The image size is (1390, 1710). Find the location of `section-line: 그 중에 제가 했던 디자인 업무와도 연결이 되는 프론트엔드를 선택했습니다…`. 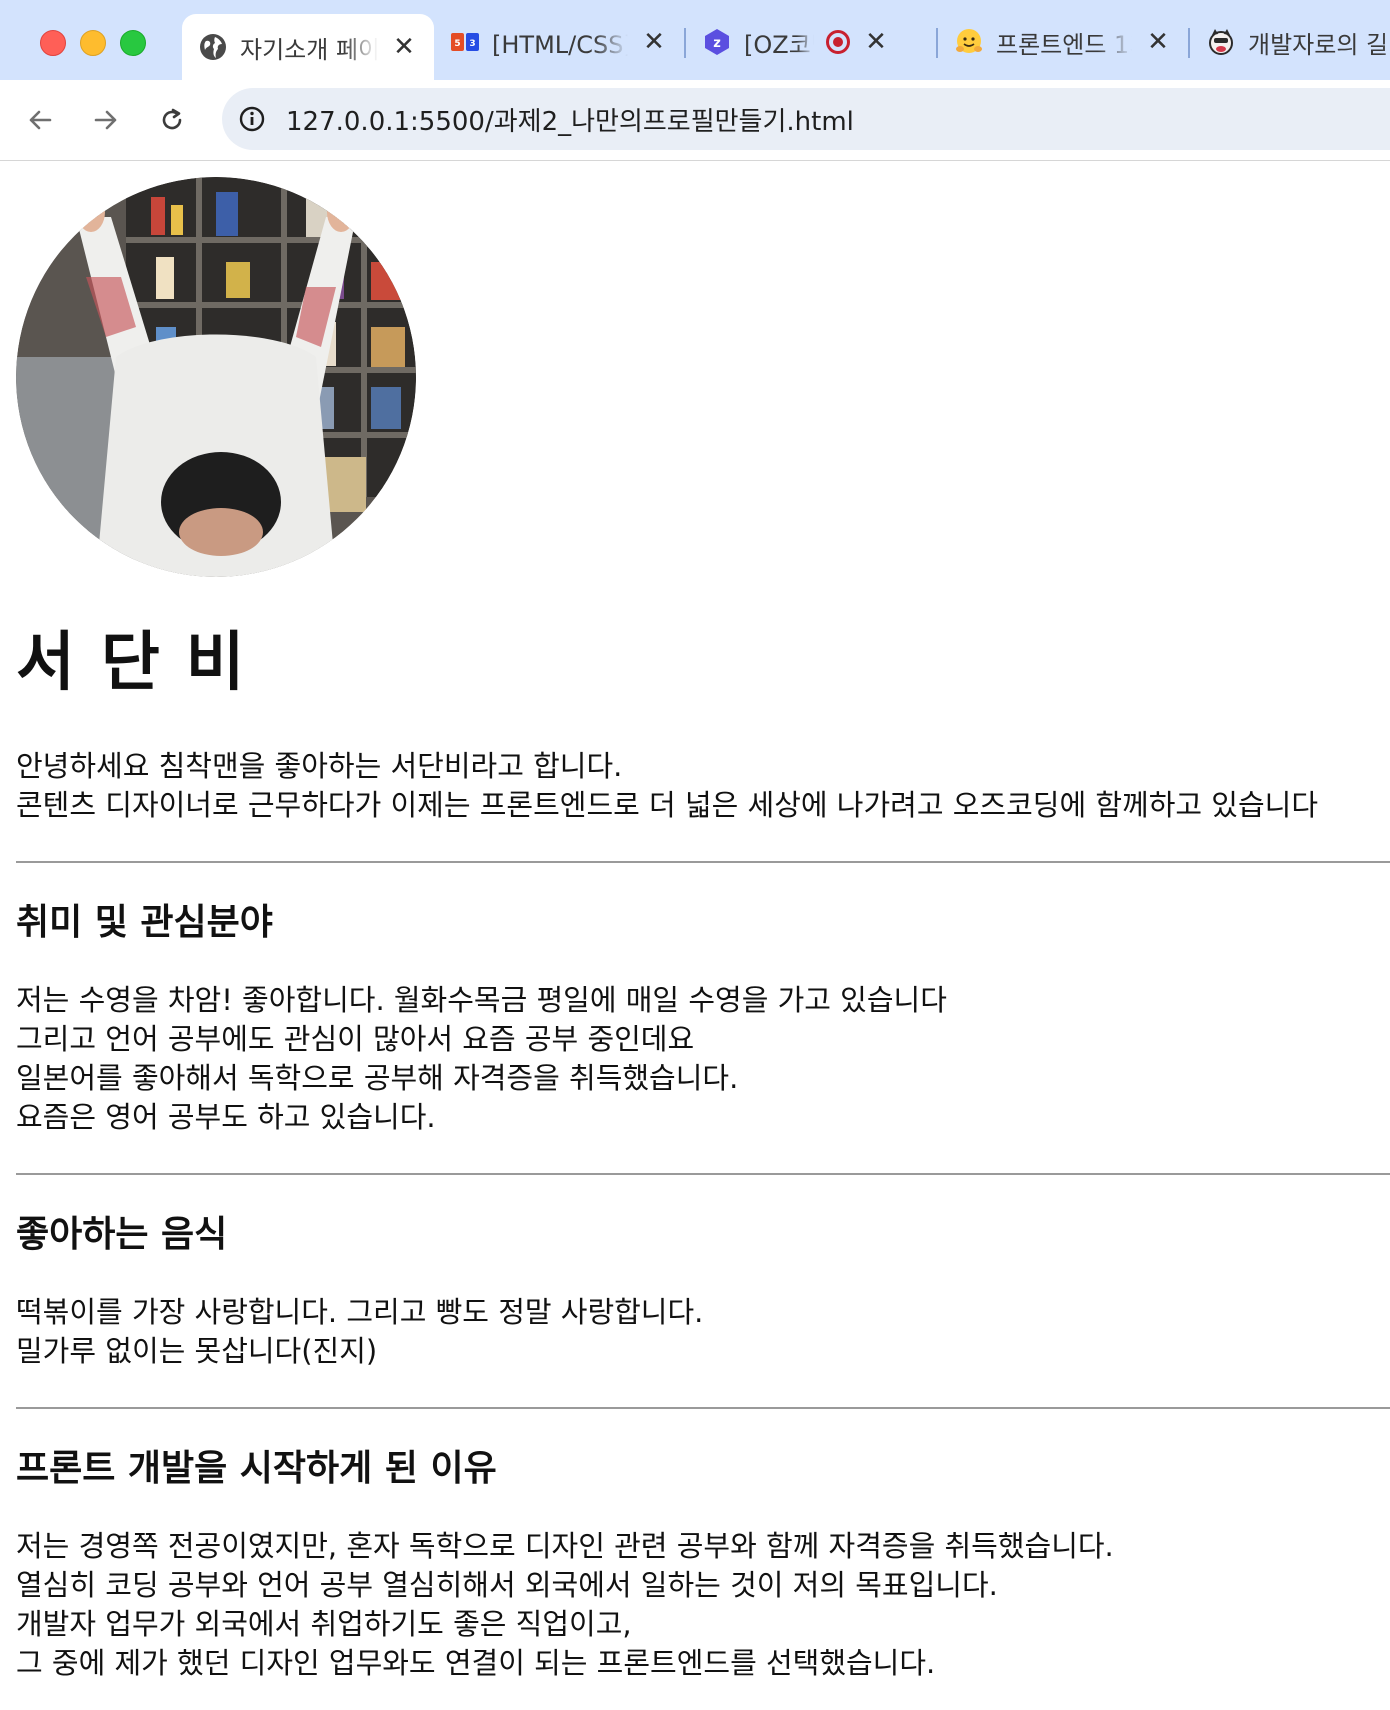

section-line: 그 중에 제가 했던 디자인 업무와도 연결이 되는 프론트엔드를 선택했습니다… is located at coordinates (476, 1663).